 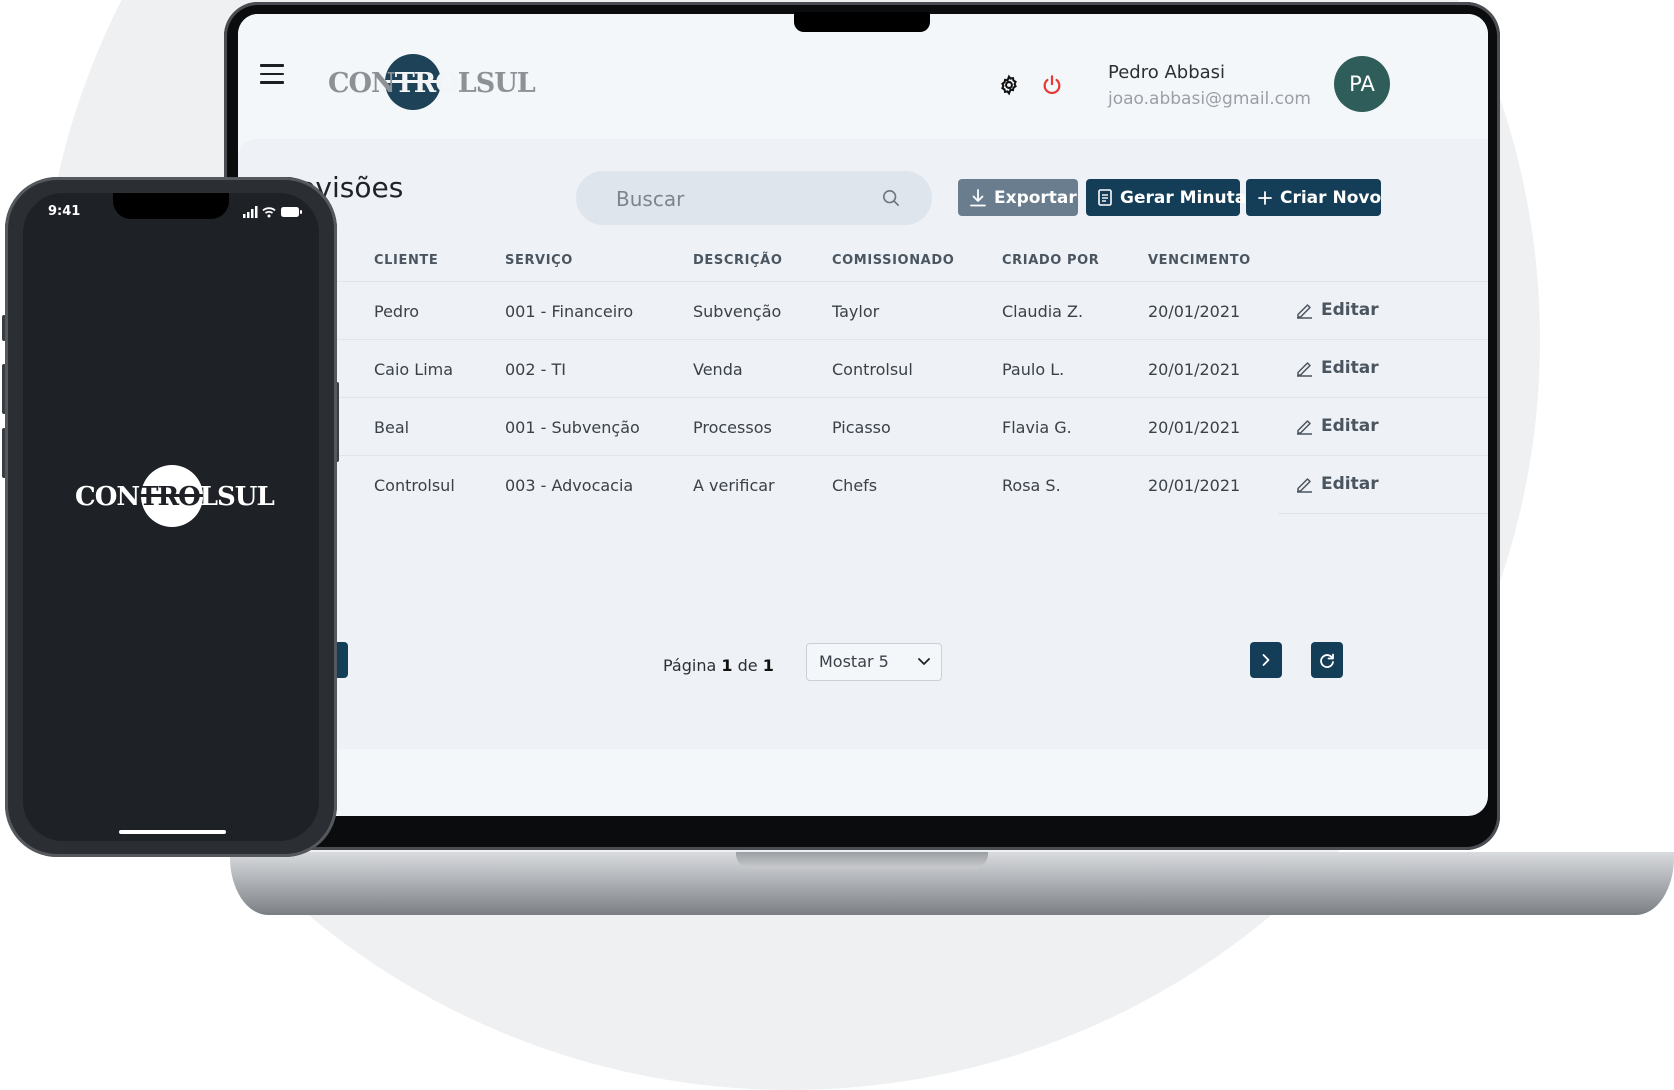 What do you see at coordinates (732, 427) in the screenshot?
I see `cell-descricao: Processos` at bounding box center [732, 427].